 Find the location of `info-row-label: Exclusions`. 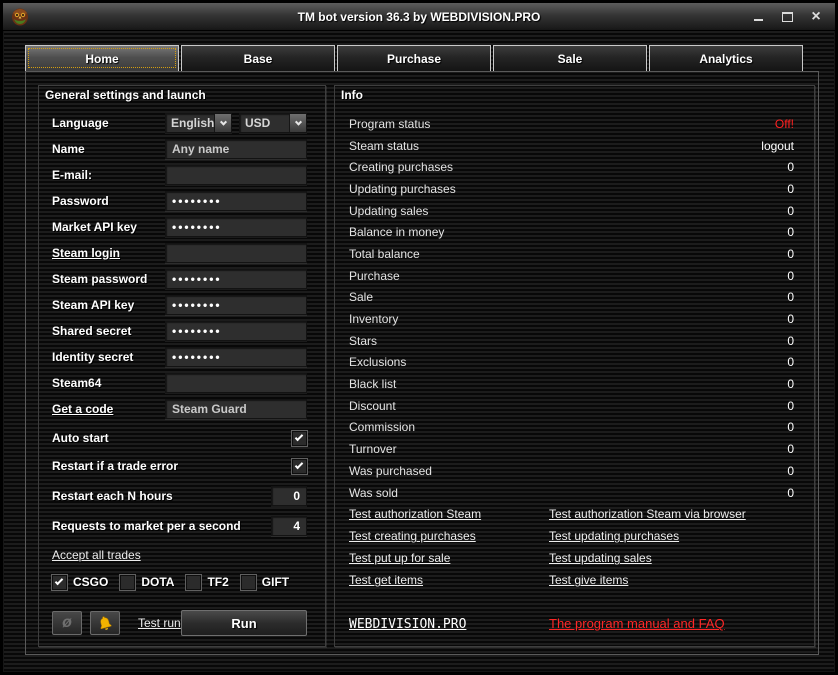

info-row-label: Exclusions is located at coordinates (378, 362).